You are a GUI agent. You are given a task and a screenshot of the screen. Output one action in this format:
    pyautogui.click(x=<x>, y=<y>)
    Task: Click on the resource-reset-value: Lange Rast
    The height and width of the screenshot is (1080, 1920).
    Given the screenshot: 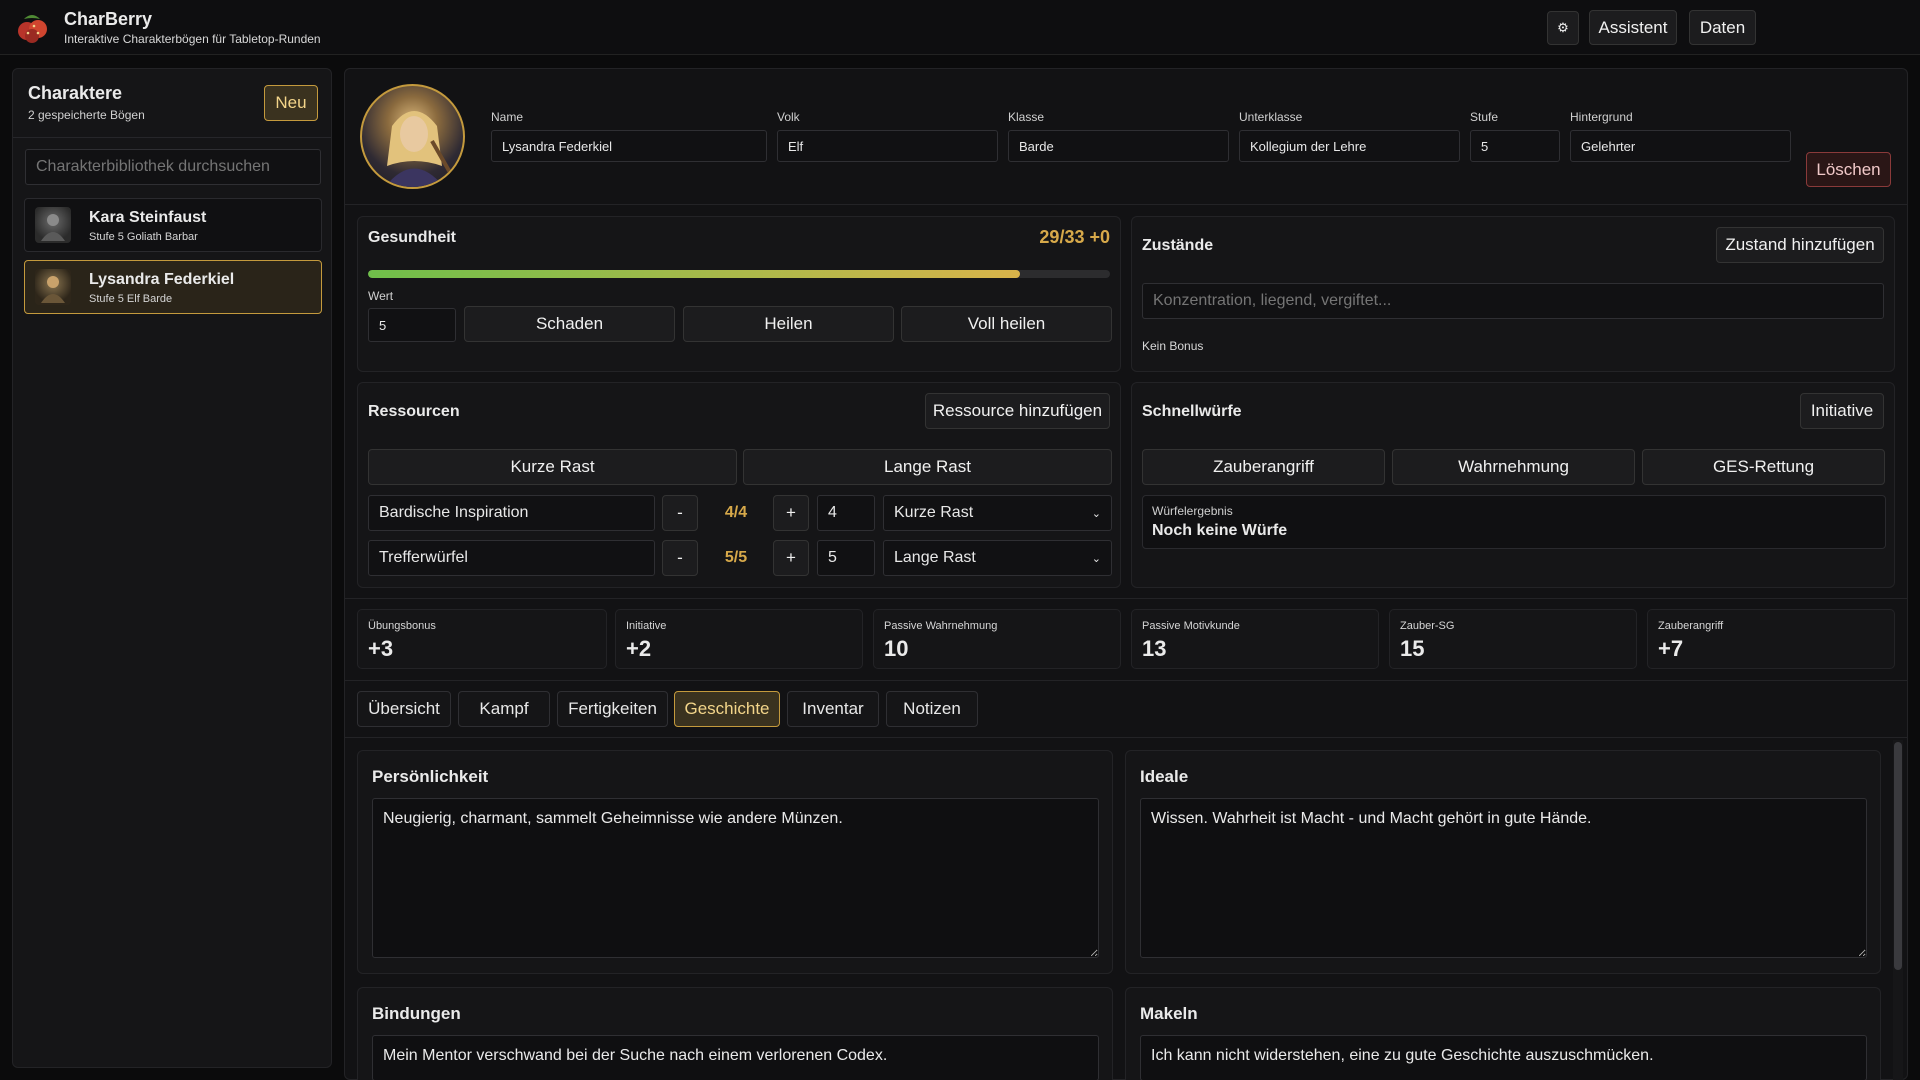 What is the action you would take?
    pyautogui.click(x=935, y=557)
    